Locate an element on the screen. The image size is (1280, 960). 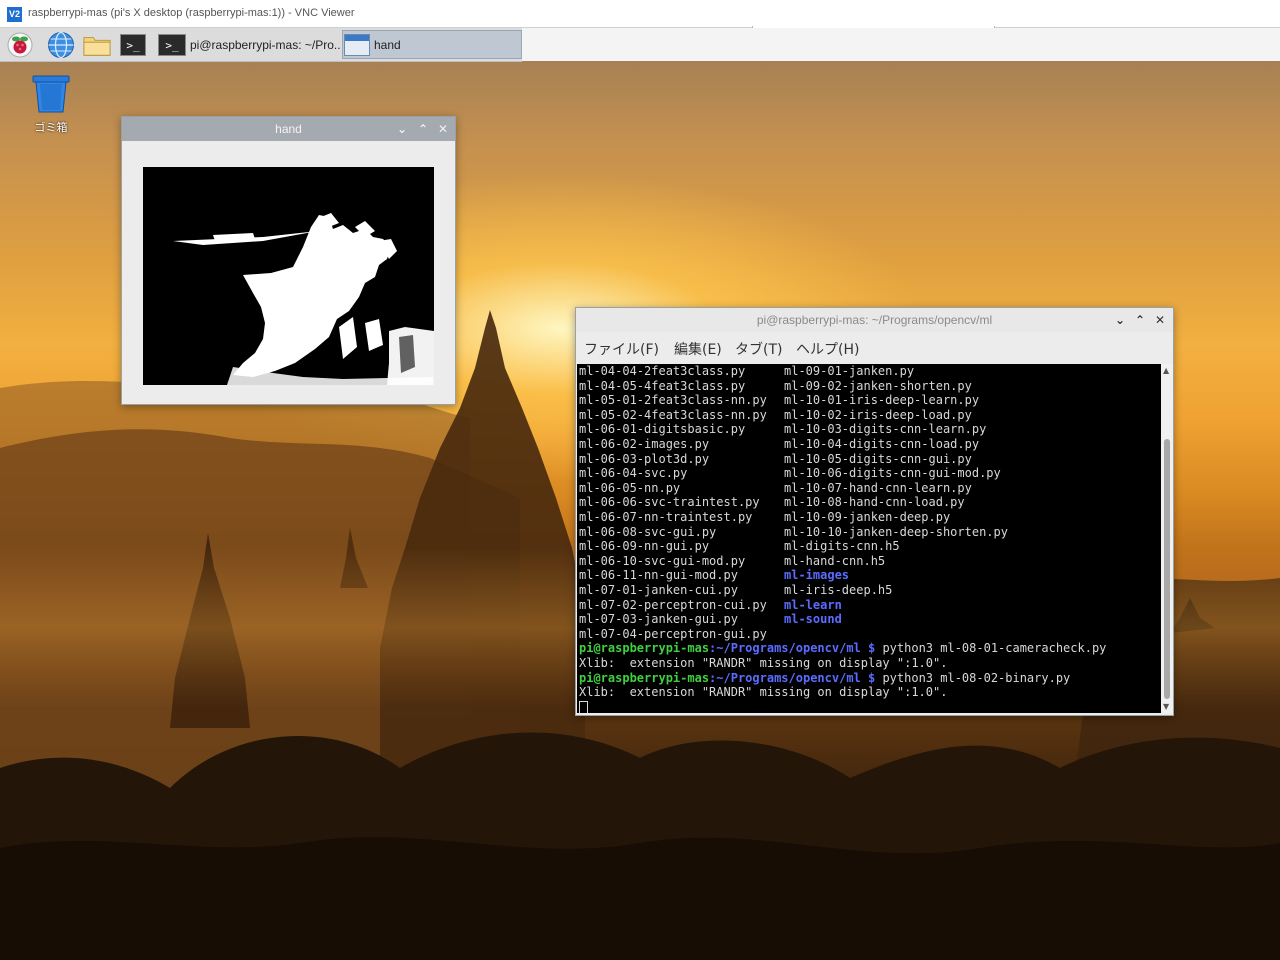
file-name: ml-04-05-4feat3class.py is located at coordinates (662, 385).